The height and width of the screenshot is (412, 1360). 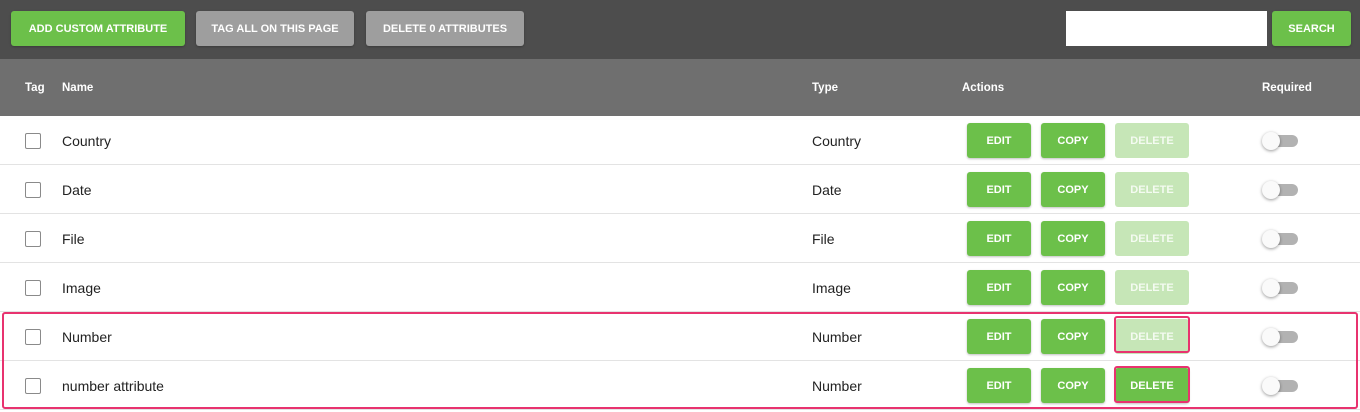 I want to click on search-input, so click(x=1166, y=28).